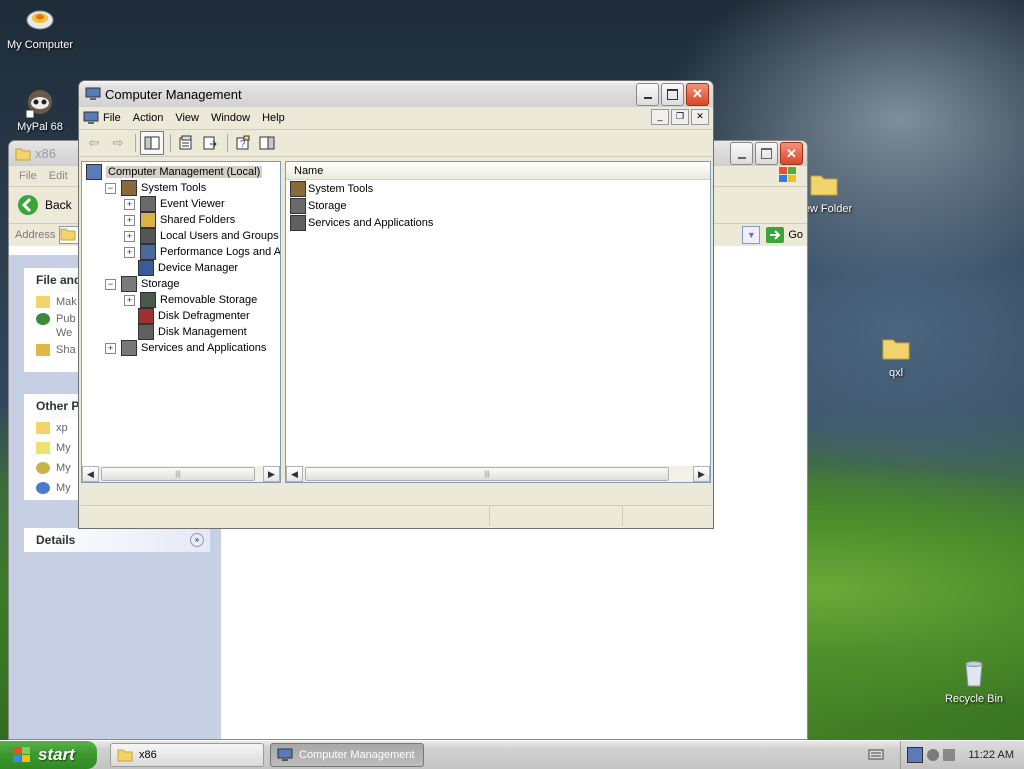 The width and height of the screenshot is (1024, 769). Describe the element at coordinates (915, 755) in the screenshot. I see `network-icon` at that location.